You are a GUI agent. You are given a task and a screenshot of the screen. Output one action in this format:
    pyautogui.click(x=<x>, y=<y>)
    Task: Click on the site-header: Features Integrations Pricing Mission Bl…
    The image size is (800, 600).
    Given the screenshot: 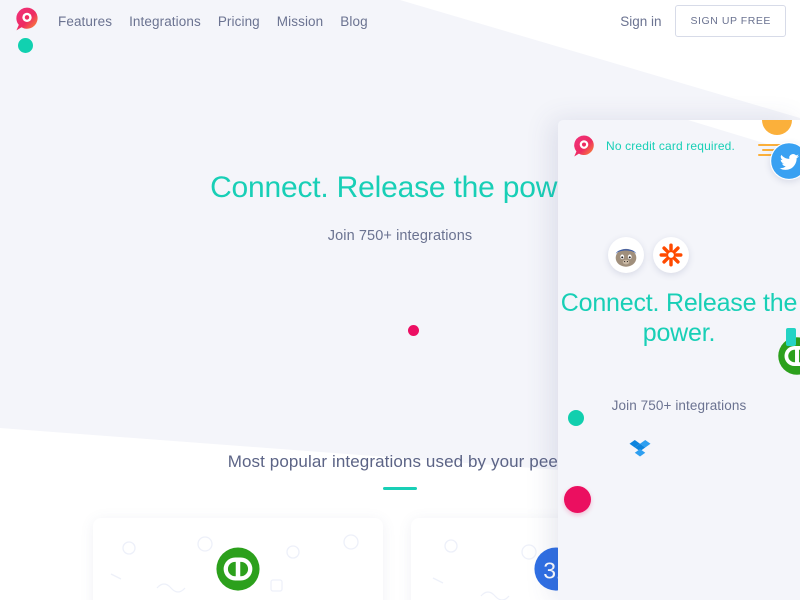 What is the action you would take?
    pyautogui.click(x=400, y=26)
    